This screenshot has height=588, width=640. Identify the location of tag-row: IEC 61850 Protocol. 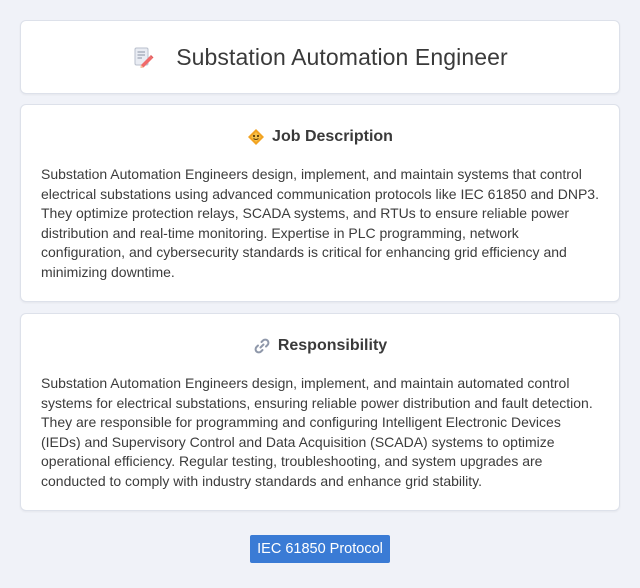
(320, 549).